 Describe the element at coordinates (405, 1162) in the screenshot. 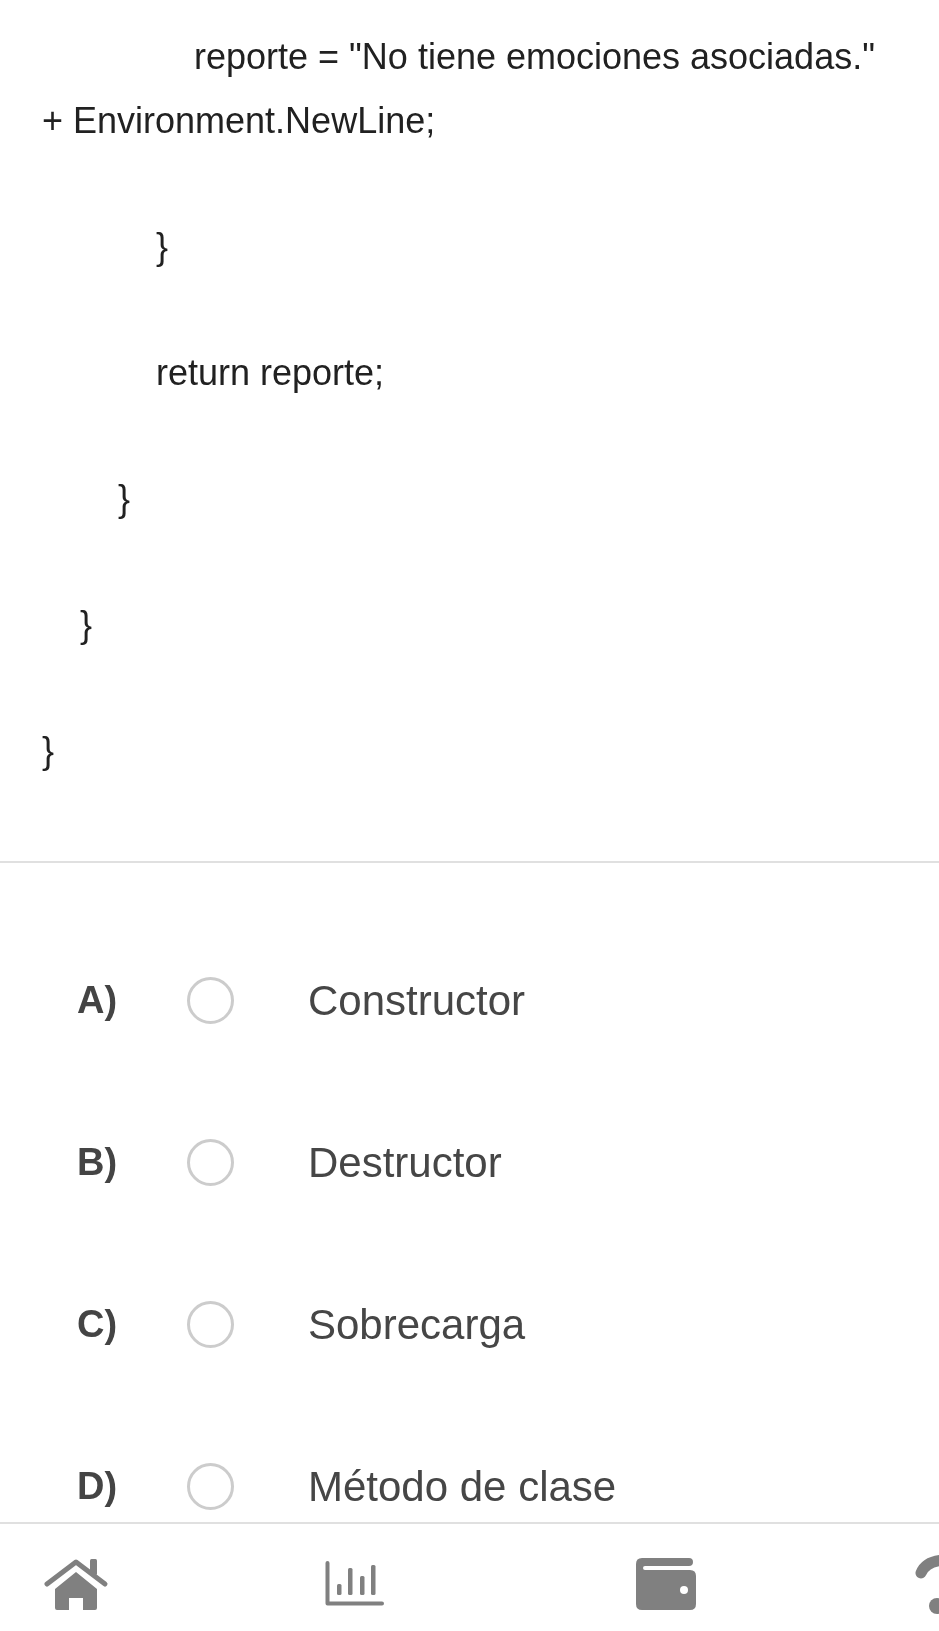

I see `option-label: Destructor` at that location.